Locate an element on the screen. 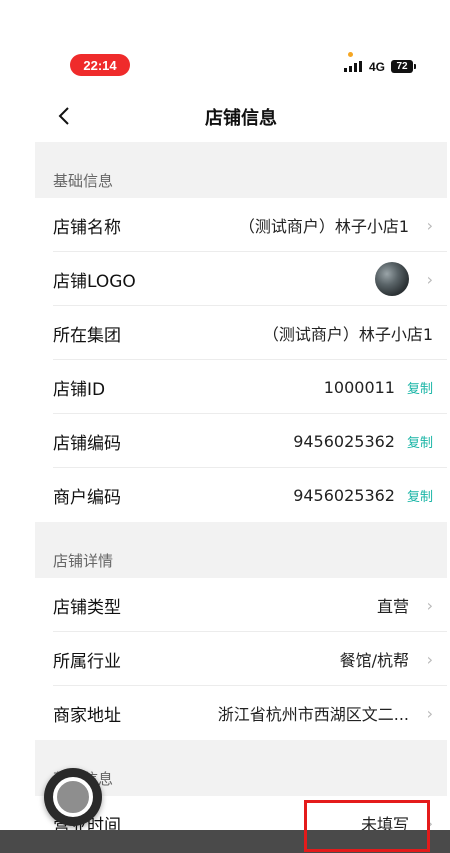 The image size is (450, 853). network-type: 4G is located at coordinates (377, 67).